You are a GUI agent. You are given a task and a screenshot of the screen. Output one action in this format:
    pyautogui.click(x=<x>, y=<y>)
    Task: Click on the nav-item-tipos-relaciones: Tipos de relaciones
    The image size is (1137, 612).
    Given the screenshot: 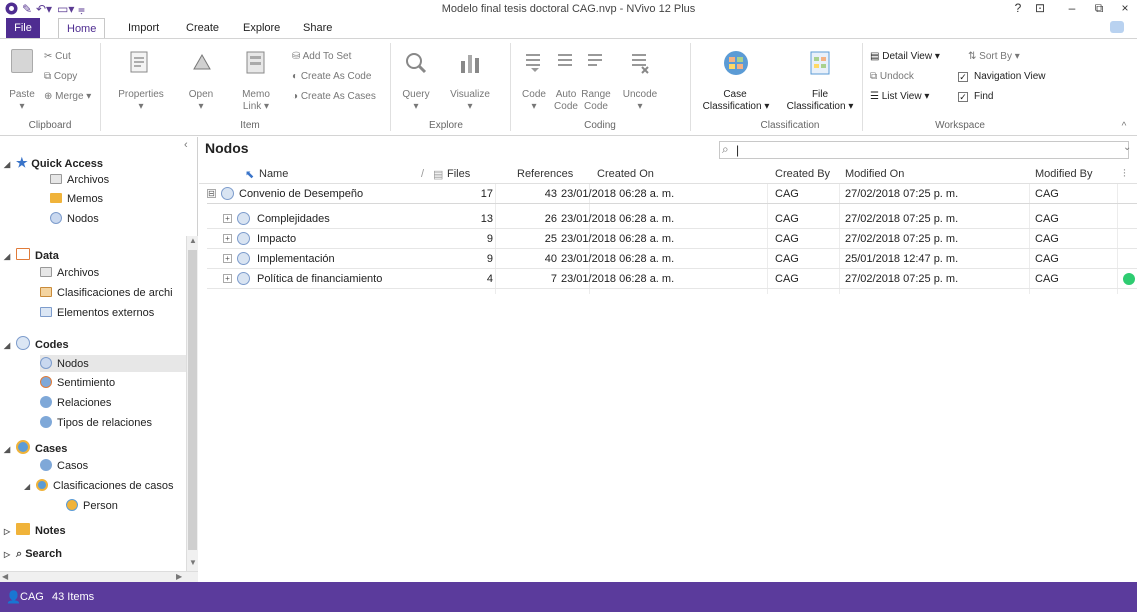 What is the action you would take?
    pyautogui.click(x=96, y=422)
    